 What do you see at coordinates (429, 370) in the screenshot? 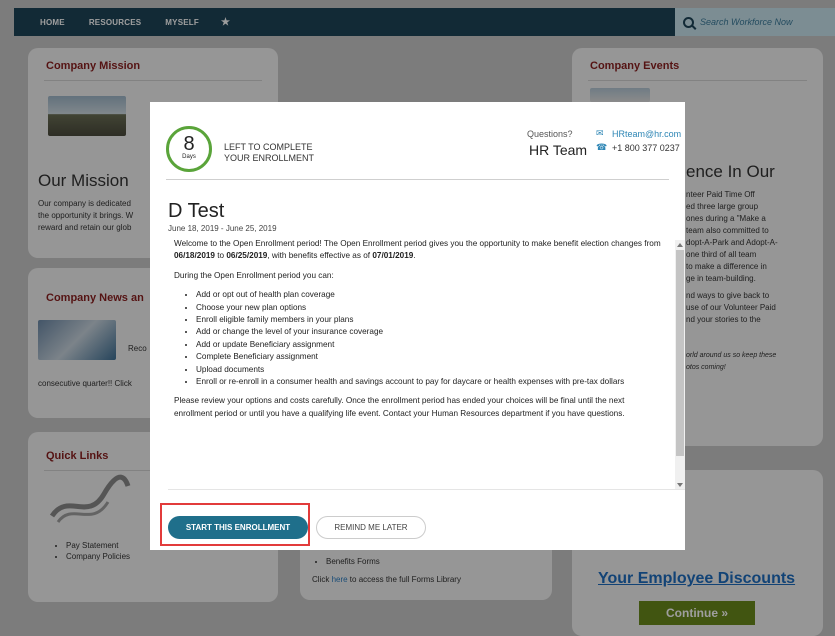
I see `action-item: Upload documents` at bounding box center [429, 370].